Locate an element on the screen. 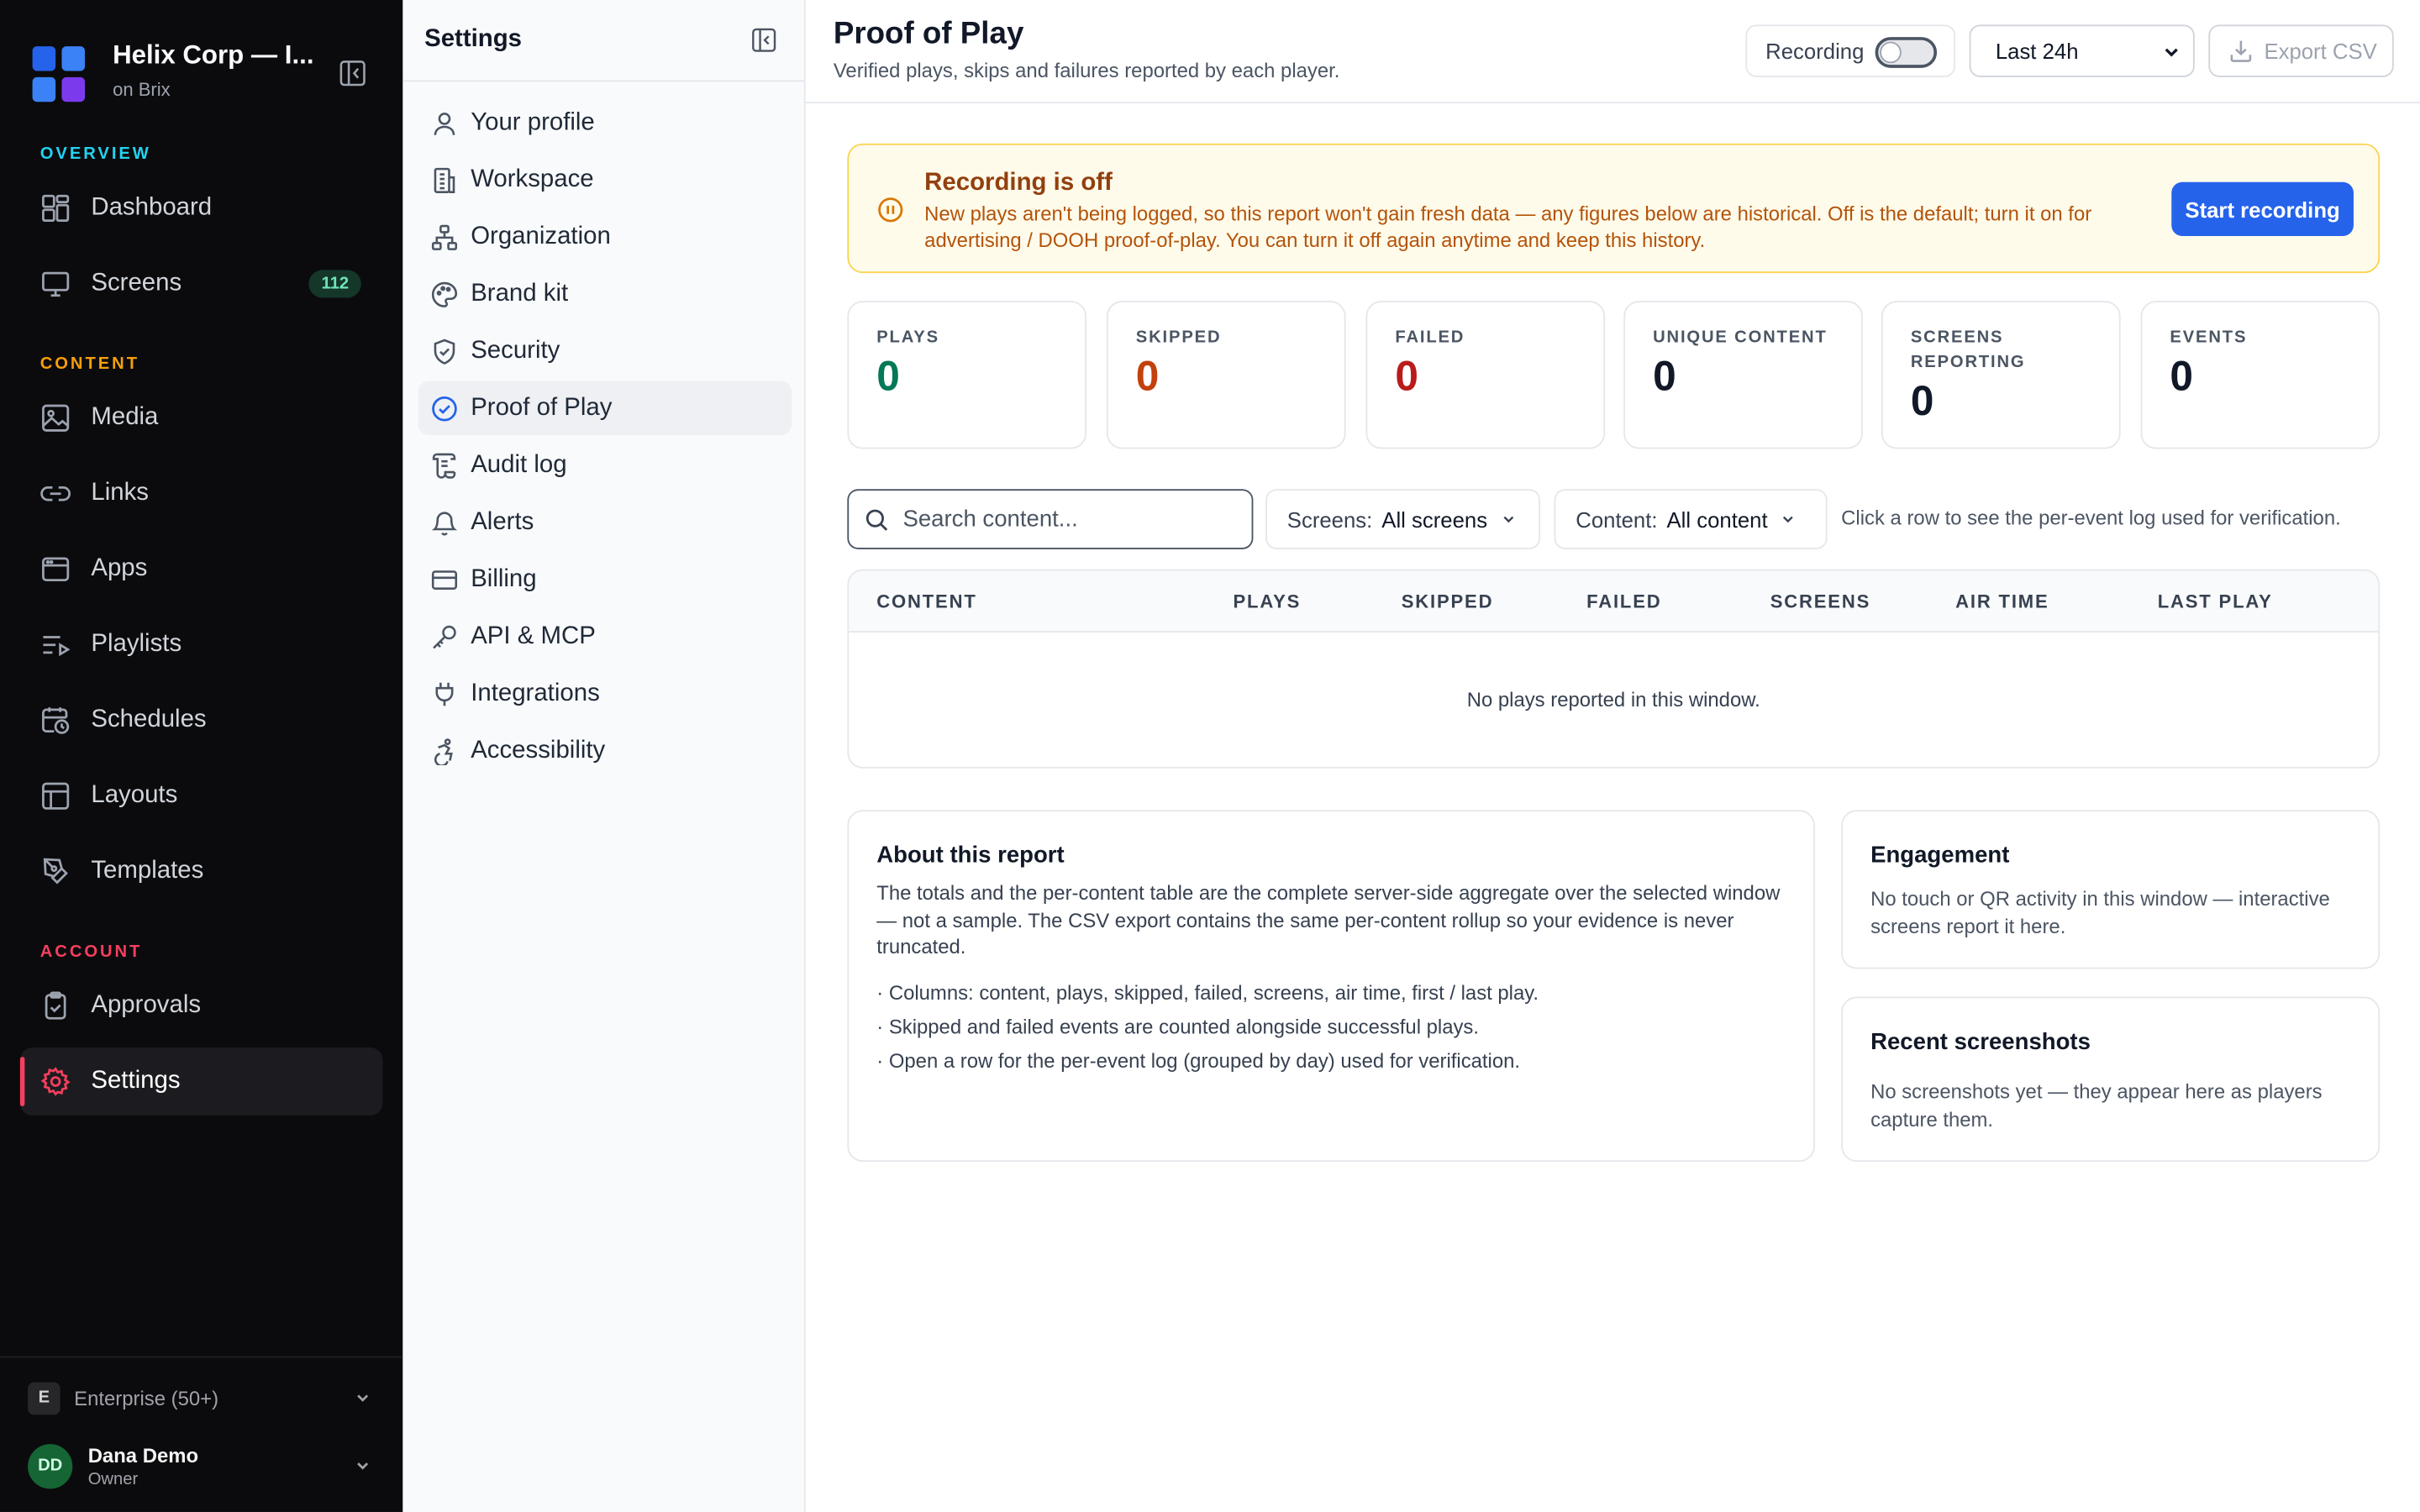  screens-filter: Screens: All screens is located at coordinates (1403, 519).